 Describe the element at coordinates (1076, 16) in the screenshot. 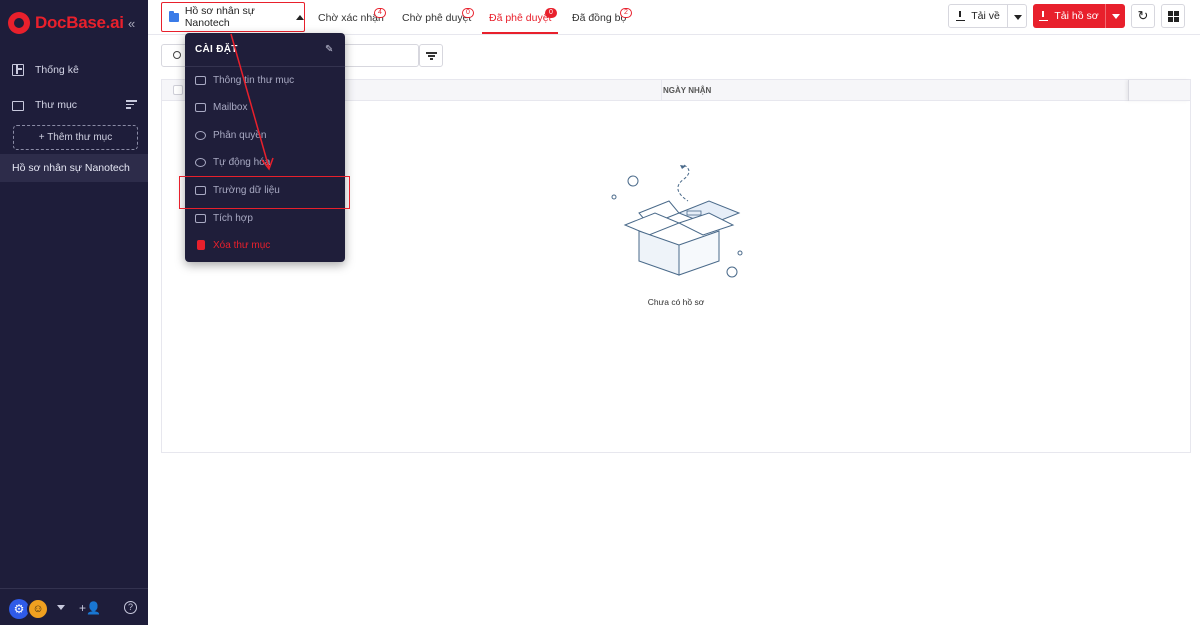

I see `upload-label: Tải hồ sơ` at that location.